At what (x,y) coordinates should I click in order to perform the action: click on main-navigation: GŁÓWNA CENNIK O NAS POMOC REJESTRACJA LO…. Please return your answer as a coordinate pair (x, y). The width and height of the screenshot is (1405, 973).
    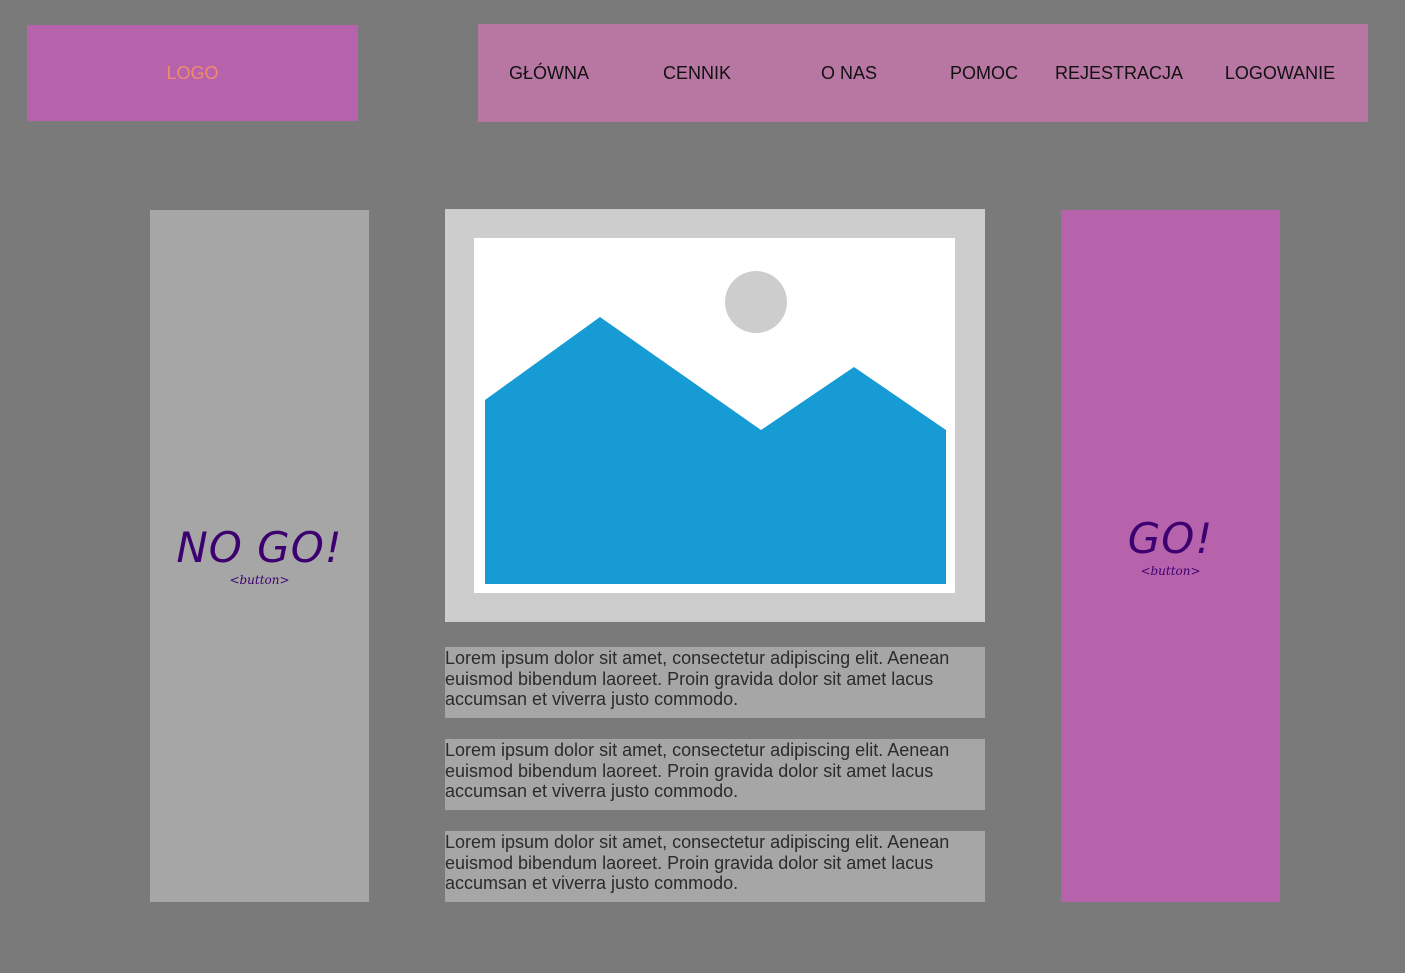
    Looking at the image, I should click on (923, 73).